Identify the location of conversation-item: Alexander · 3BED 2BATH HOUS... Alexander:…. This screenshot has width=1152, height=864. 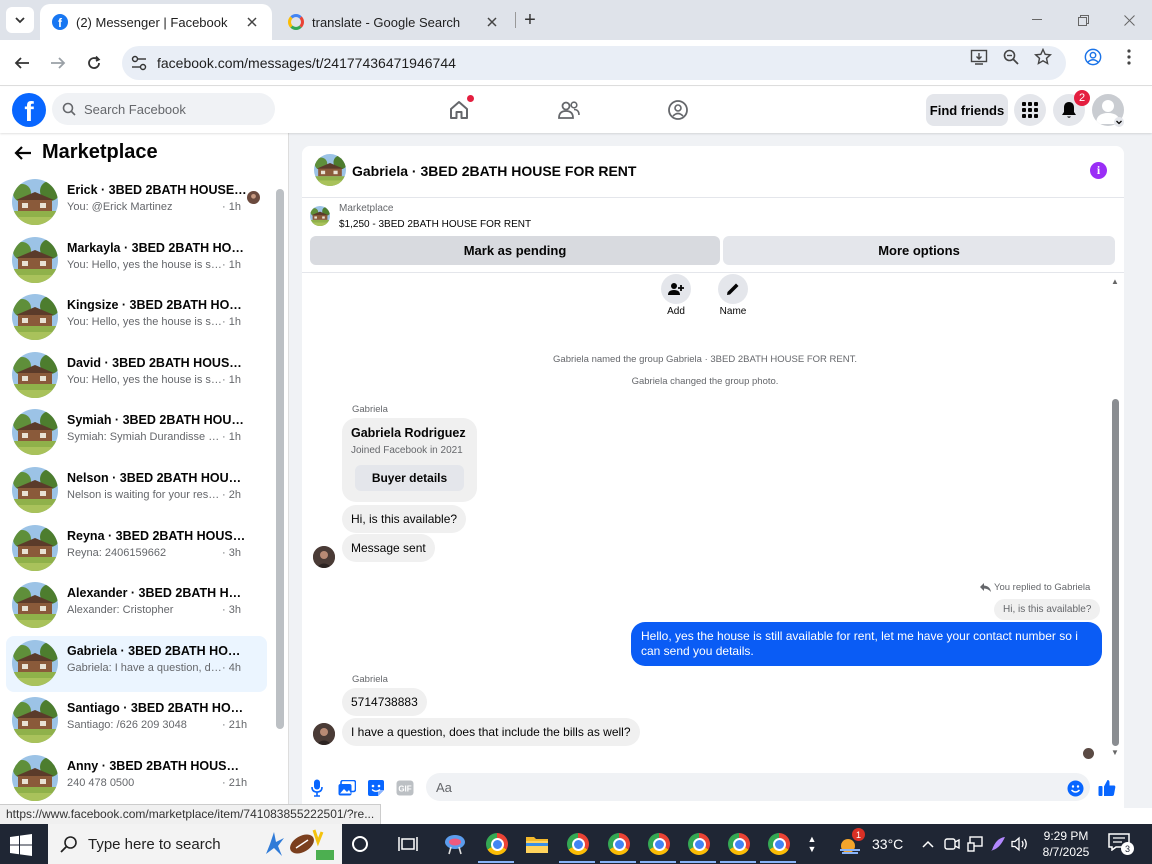
(136, 606).